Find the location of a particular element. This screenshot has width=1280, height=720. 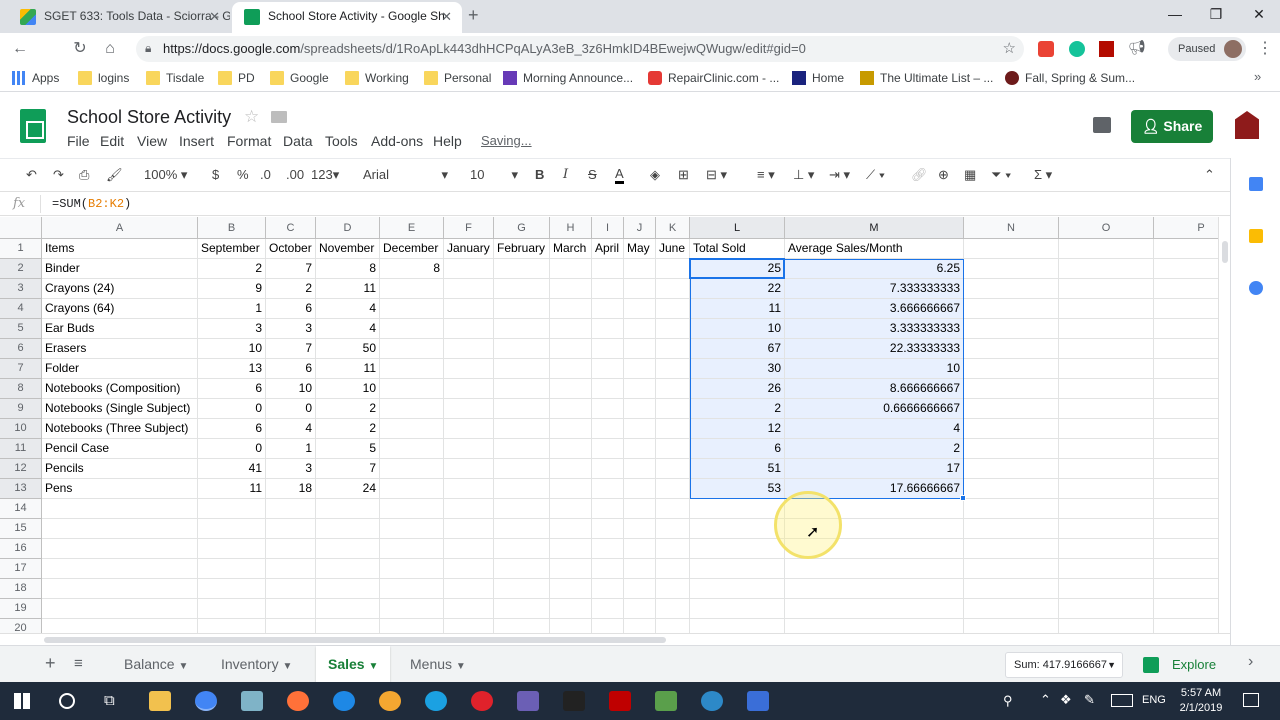

share-button: 👤︎ Share is located at coordinates (1172, 126).